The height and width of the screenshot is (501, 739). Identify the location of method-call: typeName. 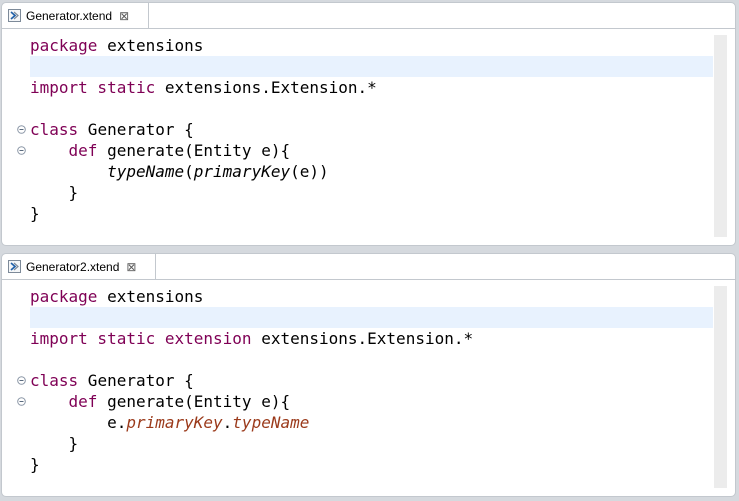
(146, 171).